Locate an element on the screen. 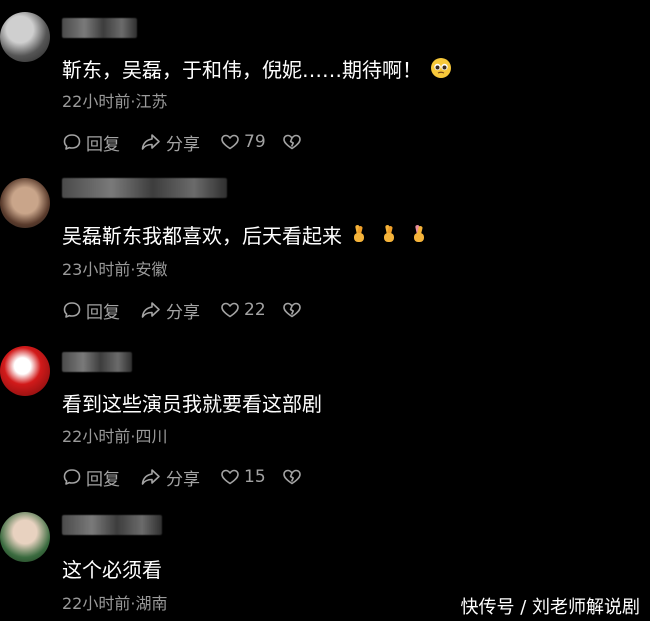  comment-text: 看到这些演员我就要看这部剧 is located at coordinates (192, 404).